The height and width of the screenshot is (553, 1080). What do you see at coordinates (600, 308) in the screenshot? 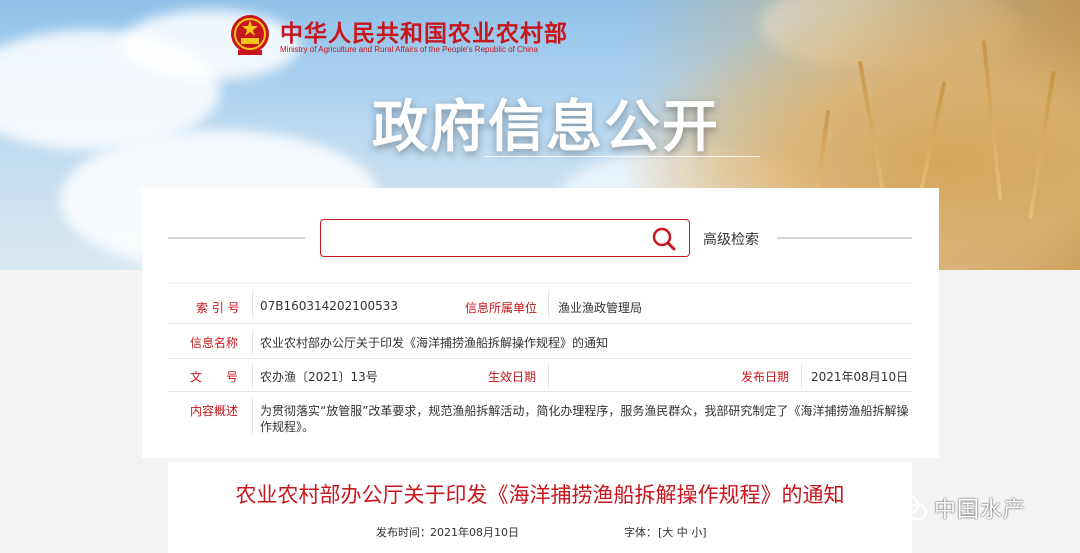
I see `unit-value: 渔业渔政管理局` at bounding box center [600, 308].